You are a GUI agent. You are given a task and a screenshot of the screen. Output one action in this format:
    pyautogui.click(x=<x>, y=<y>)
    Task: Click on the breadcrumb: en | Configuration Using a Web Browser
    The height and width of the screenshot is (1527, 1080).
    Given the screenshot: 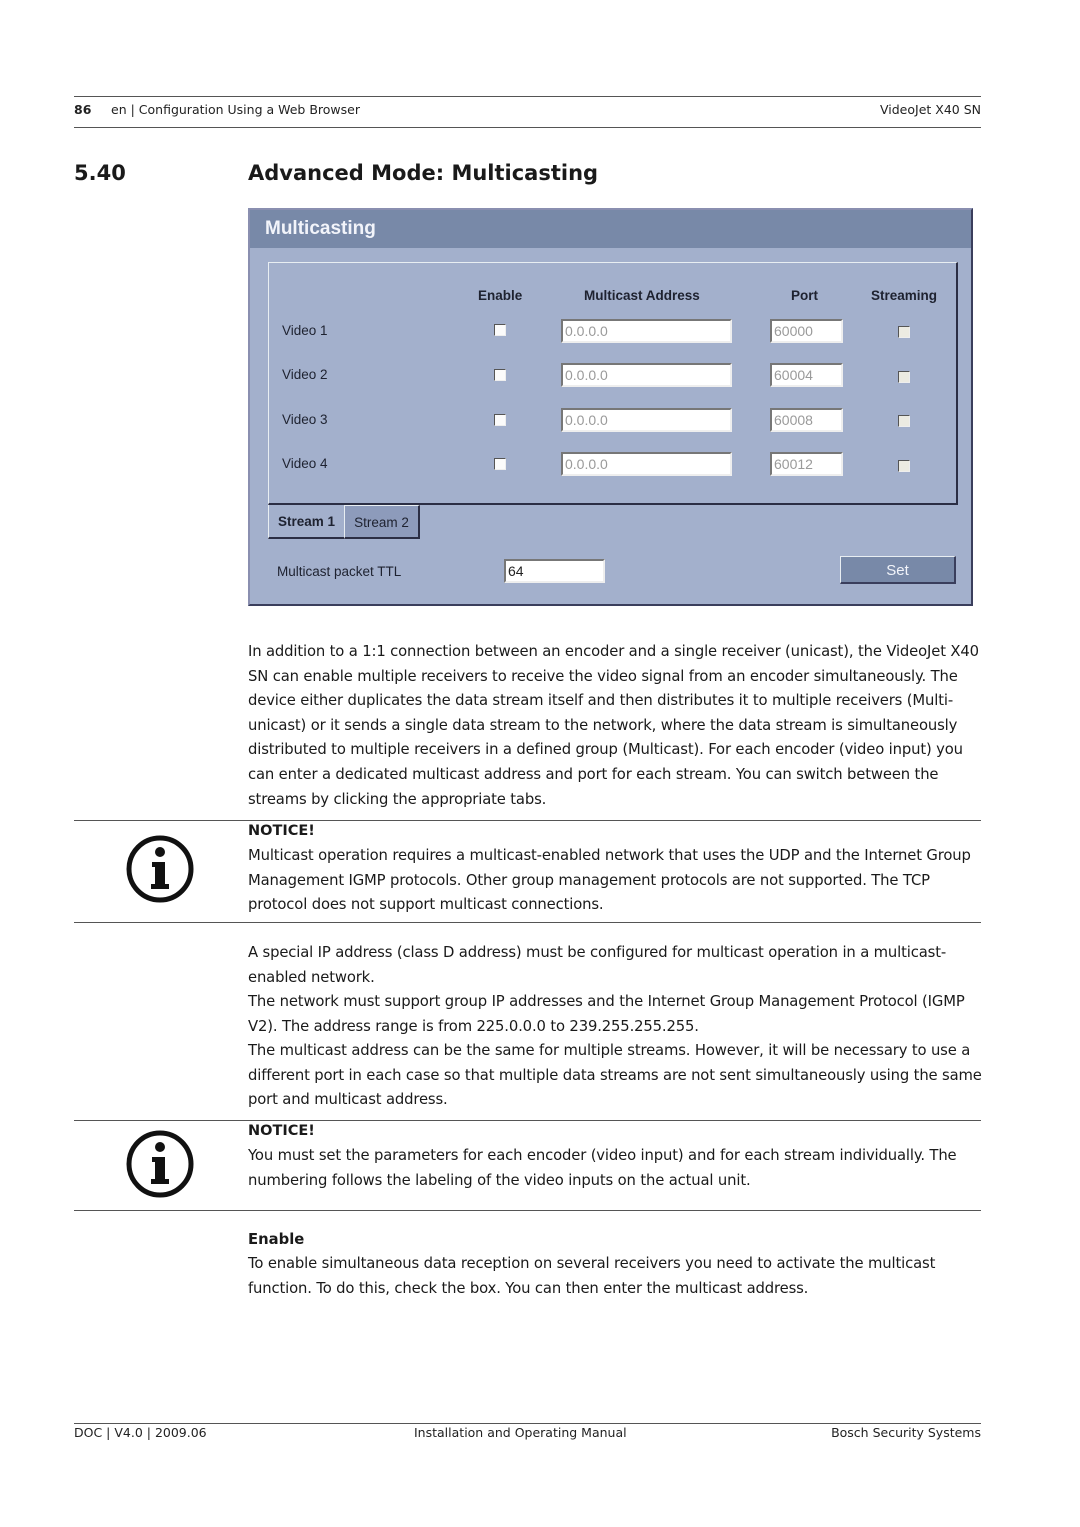 What is the action you would take?
    pyautogui.click(x=235, y=109)
    